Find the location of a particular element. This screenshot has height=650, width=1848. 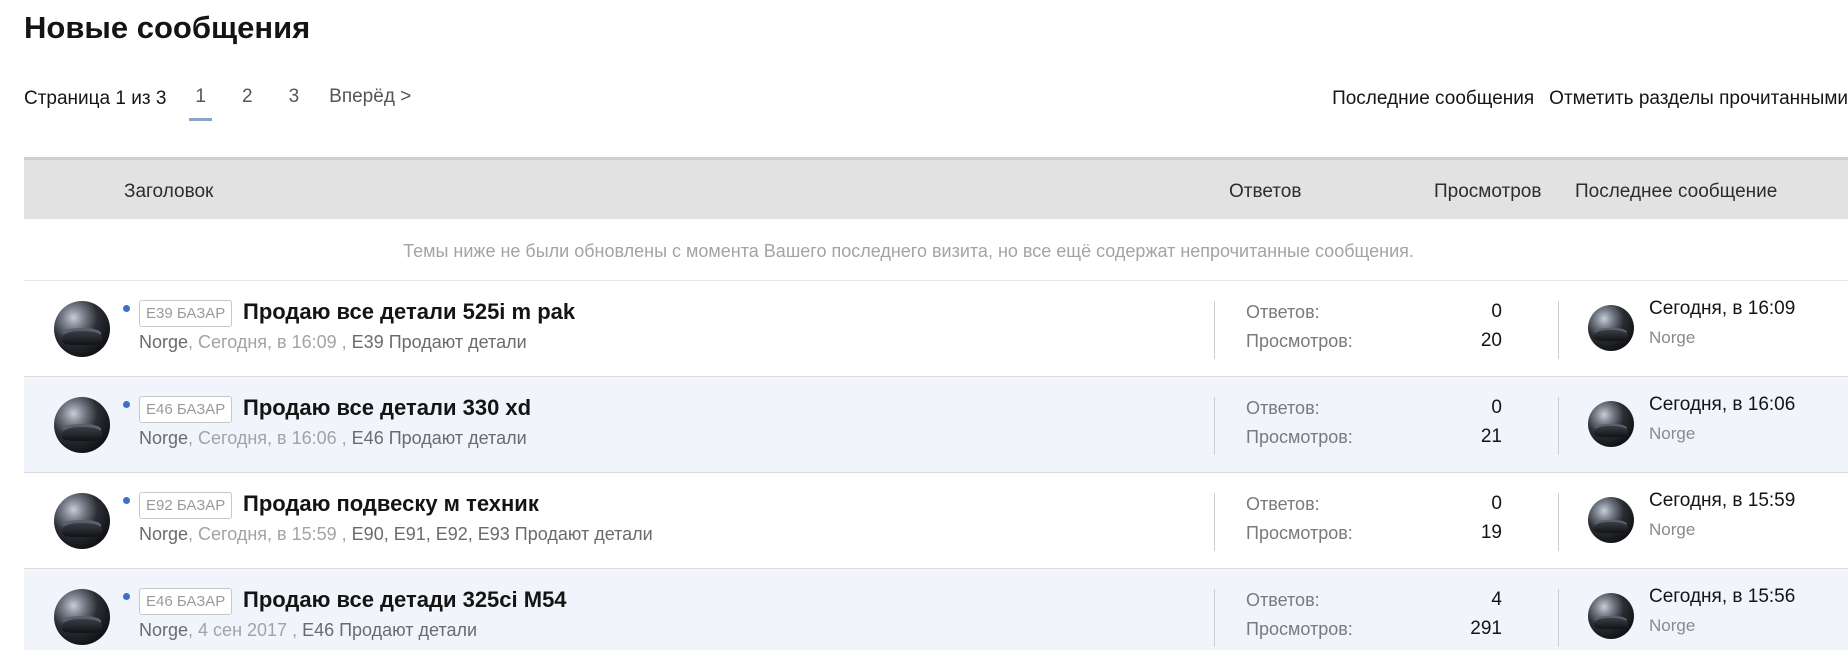

thread-meta: Norge, 4 сен 2017 , E46 Продают детали is located at coordinates (308, 630).